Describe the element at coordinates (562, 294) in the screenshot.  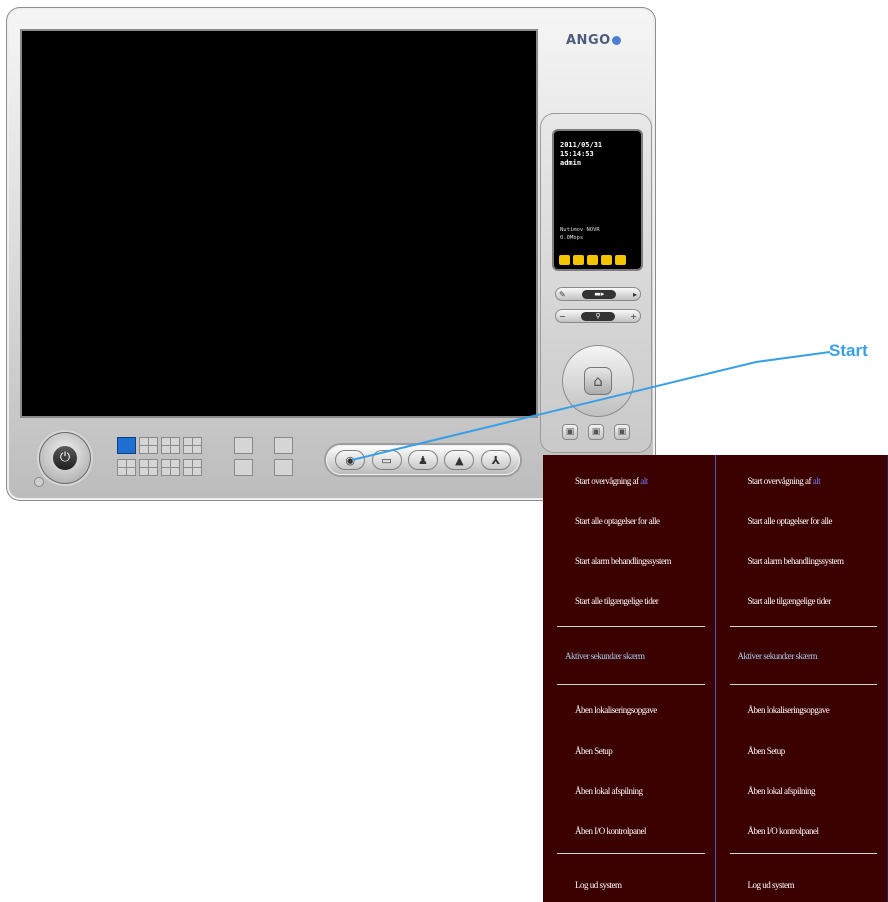
I see `focus-tool-icon: ✎` at that location.